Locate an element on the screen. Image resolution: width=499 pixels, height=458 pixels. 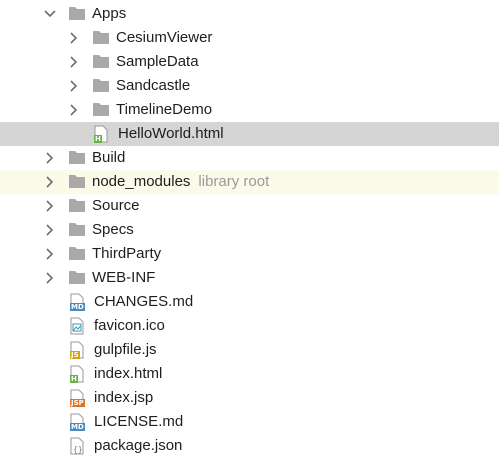
file-badge: JSP is located at coordinates (77, 403).